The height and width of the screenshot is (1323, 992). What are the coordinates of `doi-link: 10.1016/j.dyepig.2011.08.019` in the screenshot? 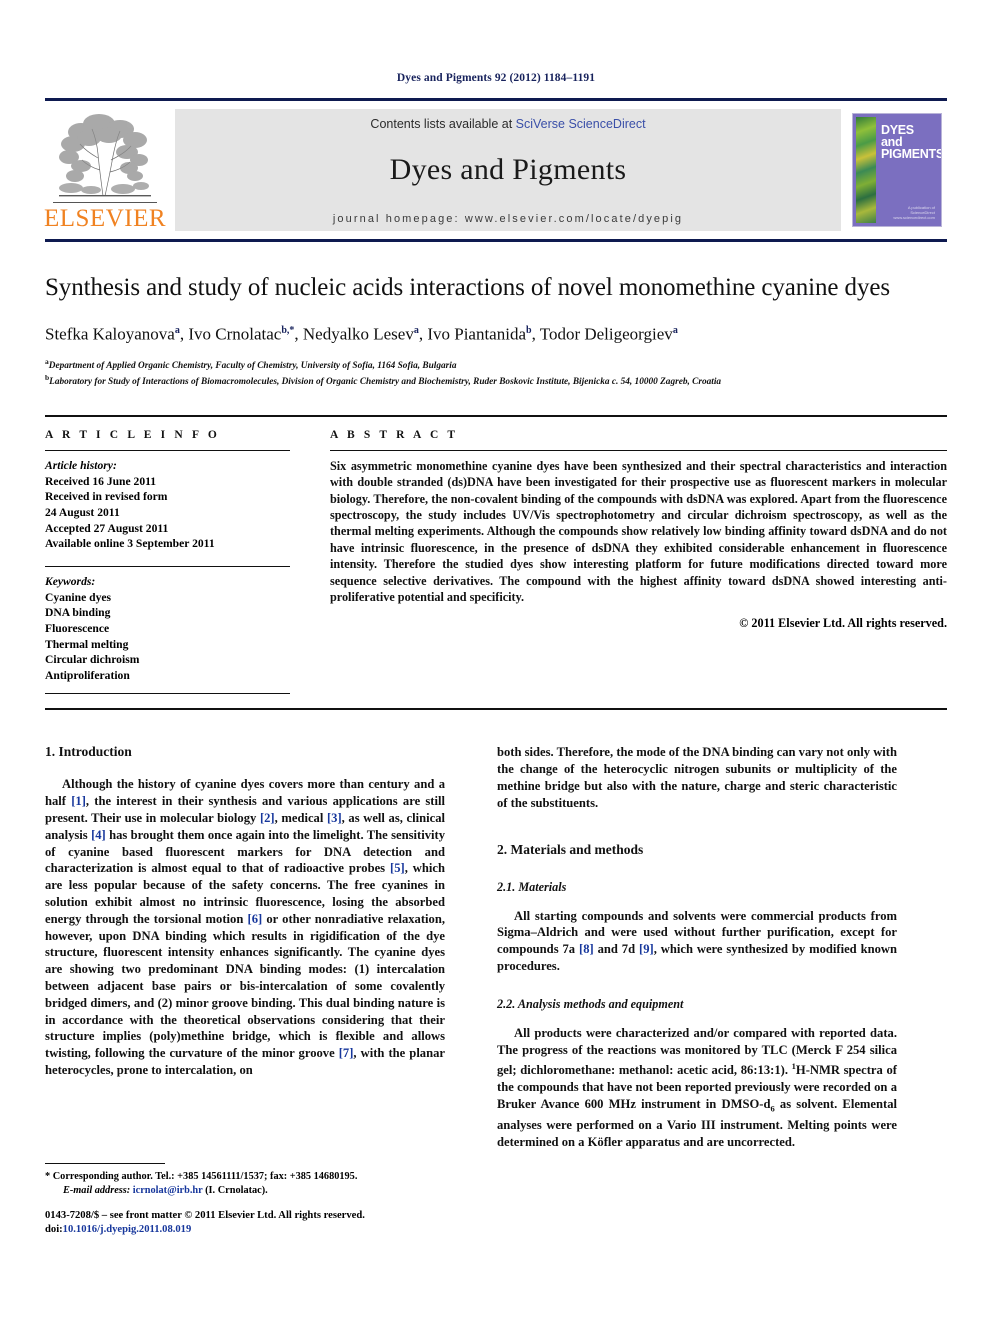 It's located at (127, 1229).